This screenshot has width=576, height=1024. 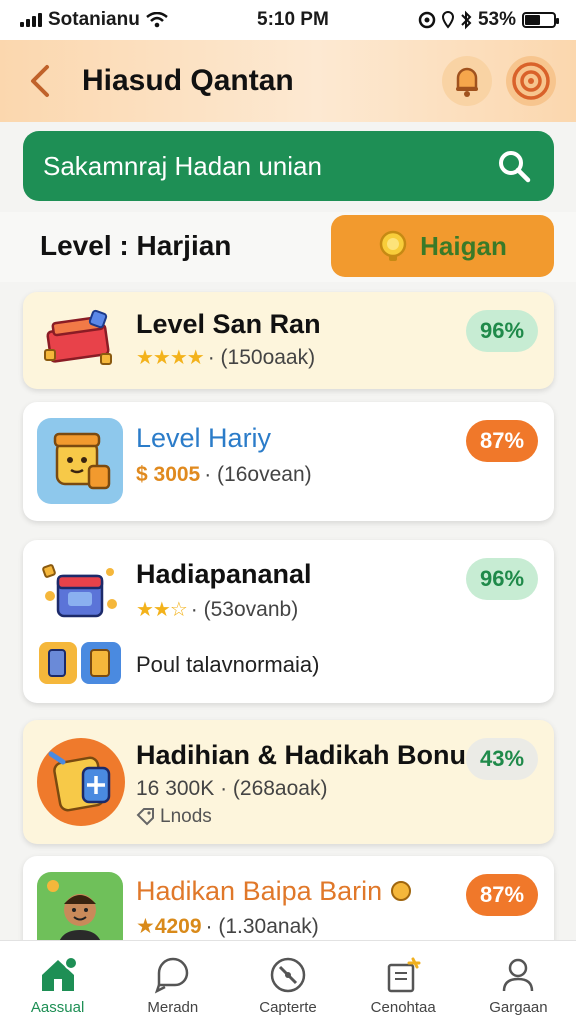 I want to click on percent-badge: 43%, so click(x=502, y=759).